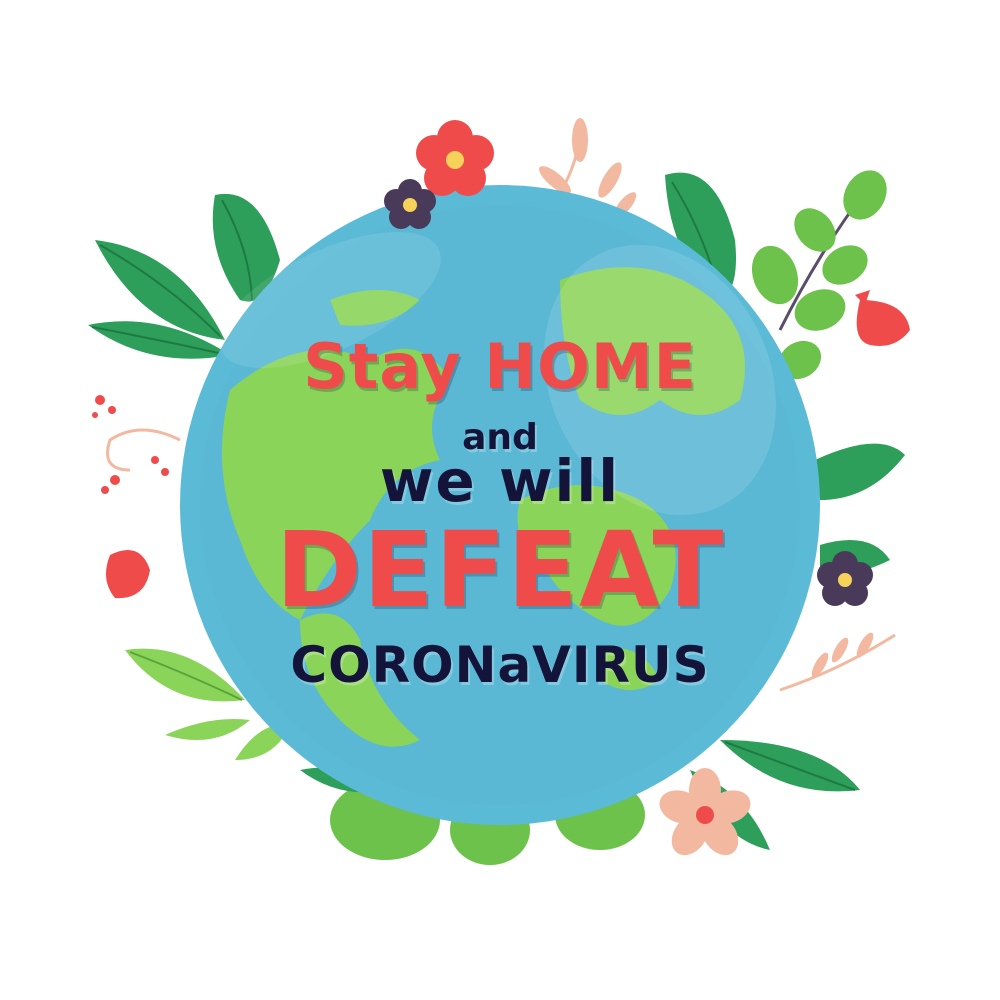 The image size is (1000, 1000). I want to click on slogan-line-we-will: we will, so click(500, 481).